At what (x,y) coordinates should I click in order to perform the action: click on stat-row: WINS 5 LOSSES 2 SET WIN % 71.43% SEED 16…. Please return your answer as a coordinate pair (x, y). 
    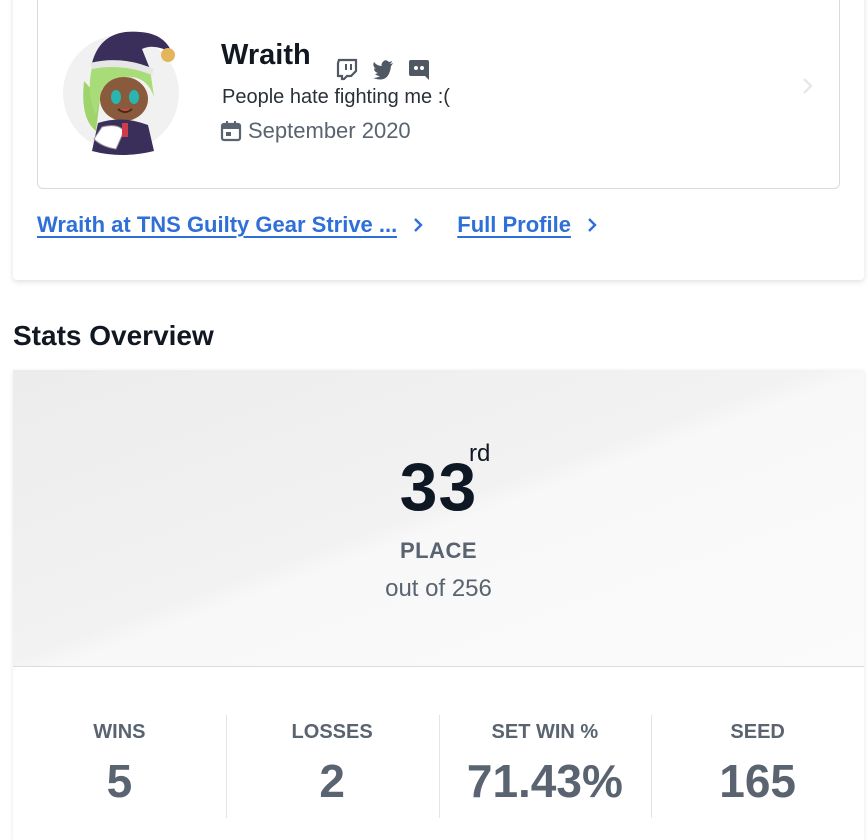
    Looking at the image, I should click on (438, 770).